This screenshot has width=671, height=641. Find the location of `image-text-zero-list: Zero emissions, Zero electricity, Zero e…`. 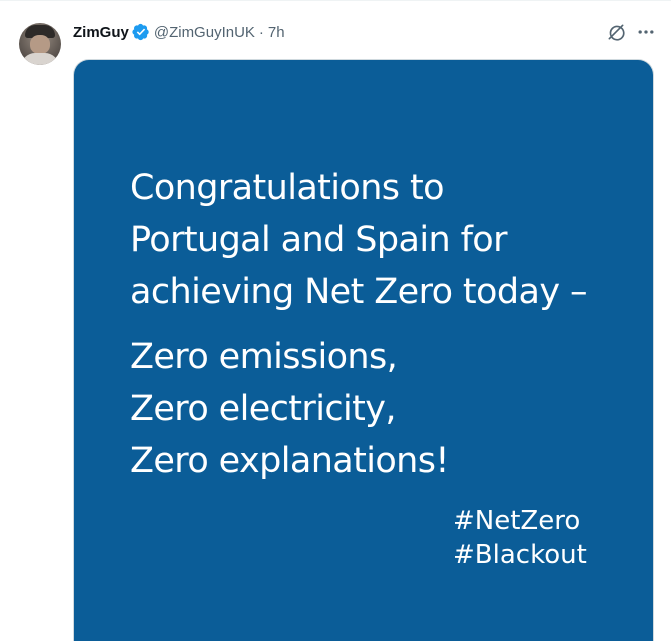

image-text-zero-list: Zero emissions, Zero electricity, Zero e… is located at coordinates (289, 409).